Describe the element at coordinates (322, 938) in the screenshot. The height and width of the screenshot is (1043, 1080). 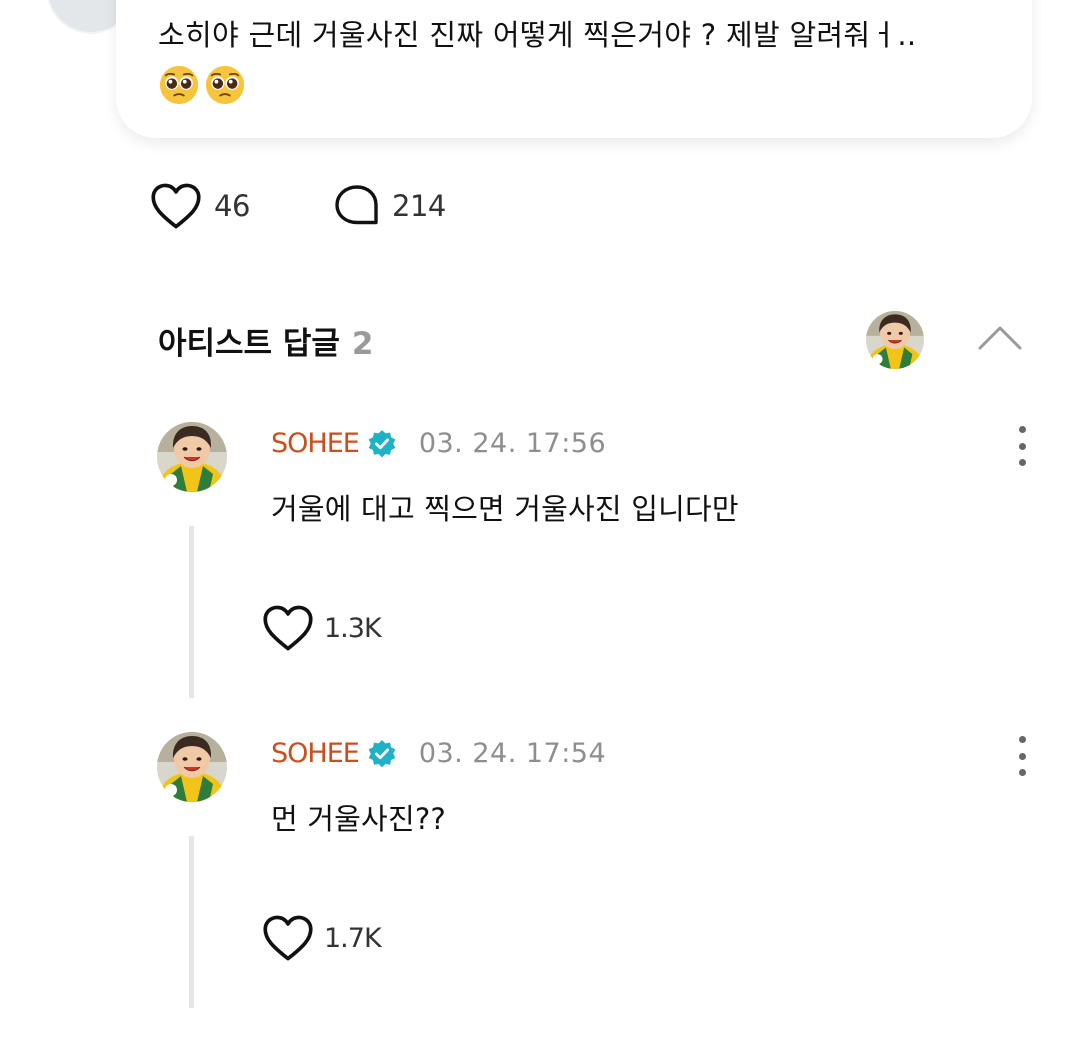
I see `reply-like-button: 1.7K` at that location.